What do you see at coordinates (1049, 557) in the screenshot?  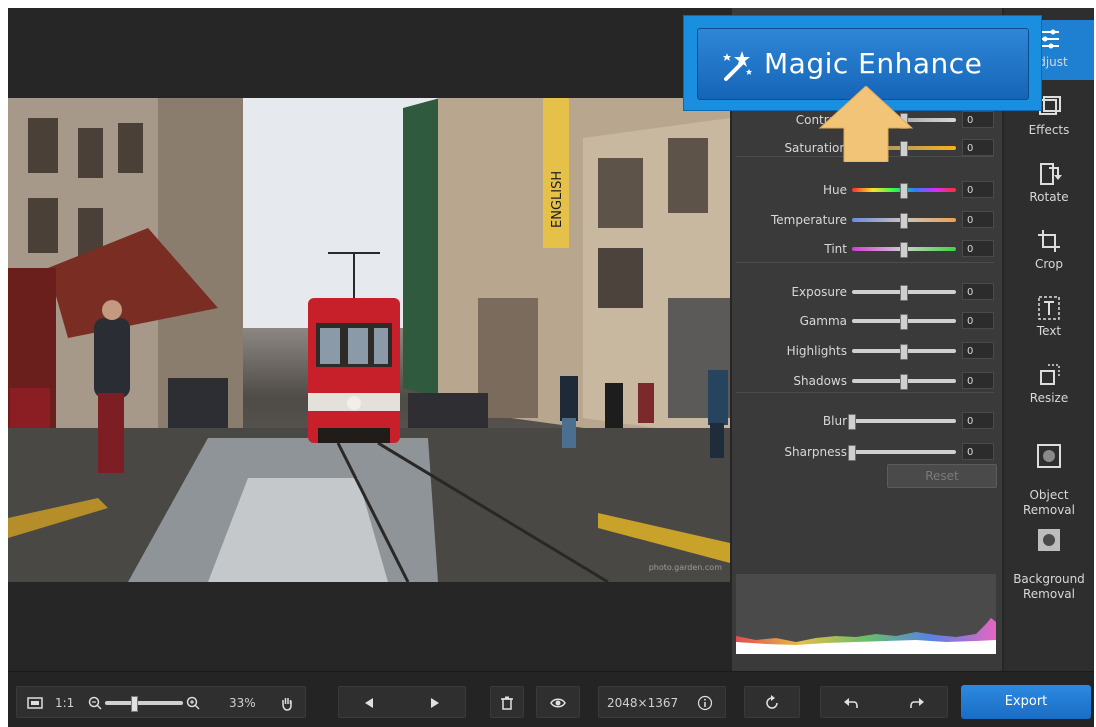 I see `tool-background-removal: Background Removal` at bounding box center [1049, 557].